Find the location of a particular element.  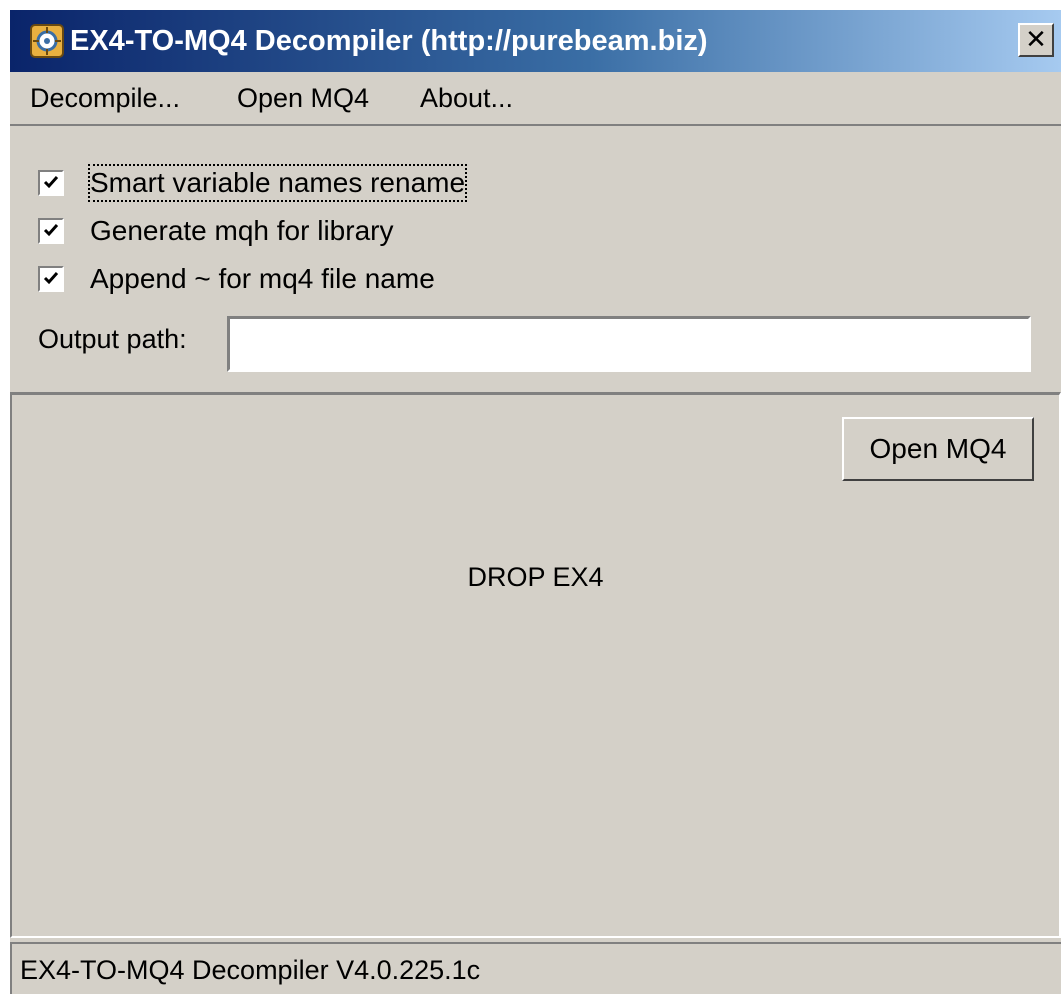

open-mq4-button: Open MQ4 is located at coordinates (938, 449).